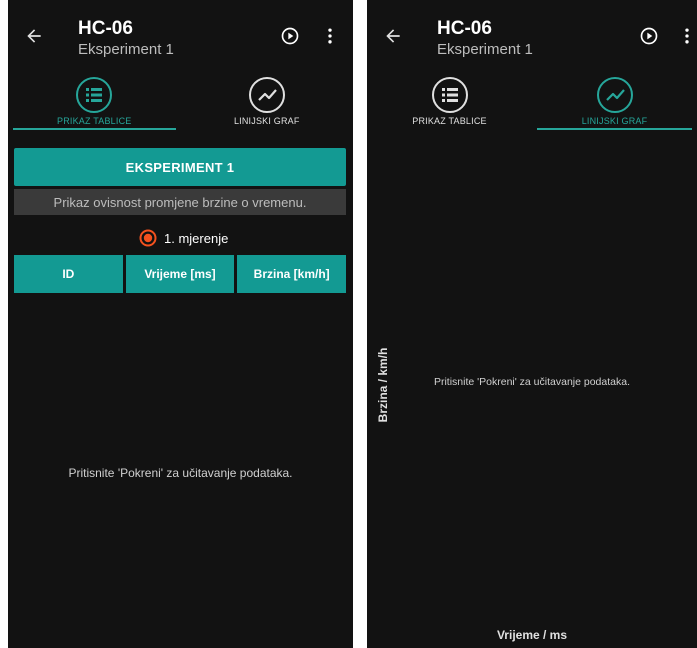 The width and height of the screenshot is (697, 648). Describe the element at coordinates (180, 167) in the screenshot. I see `experiment-button: EKSPERIMENT 1` at that location.